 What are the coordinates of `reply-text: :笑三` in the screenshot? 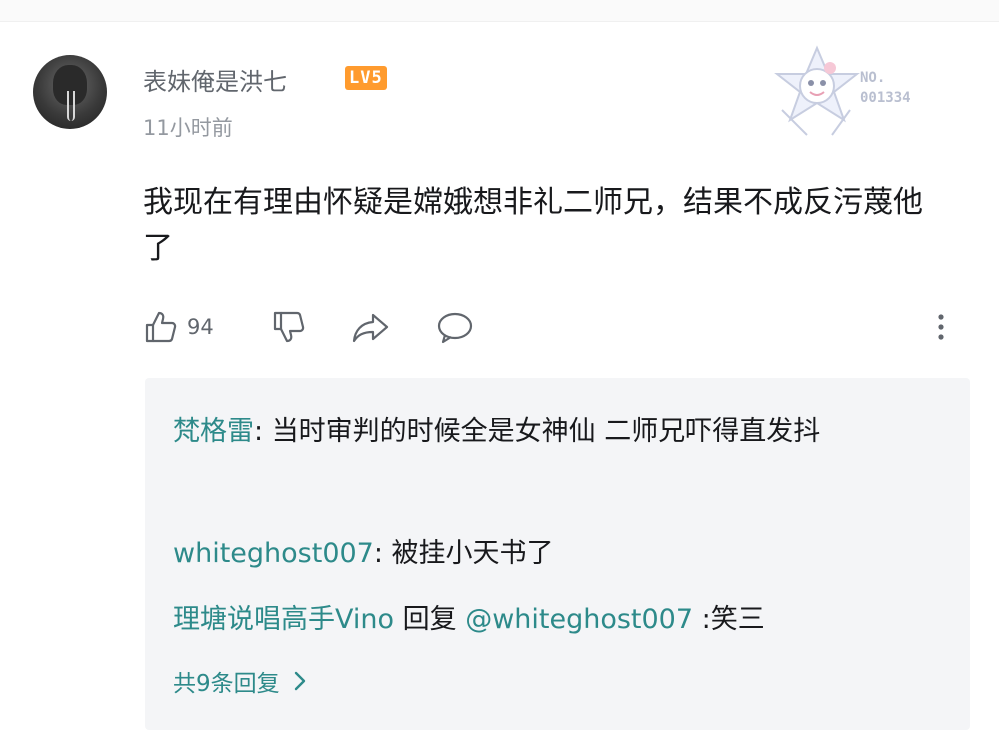 It's located at (729, 619).